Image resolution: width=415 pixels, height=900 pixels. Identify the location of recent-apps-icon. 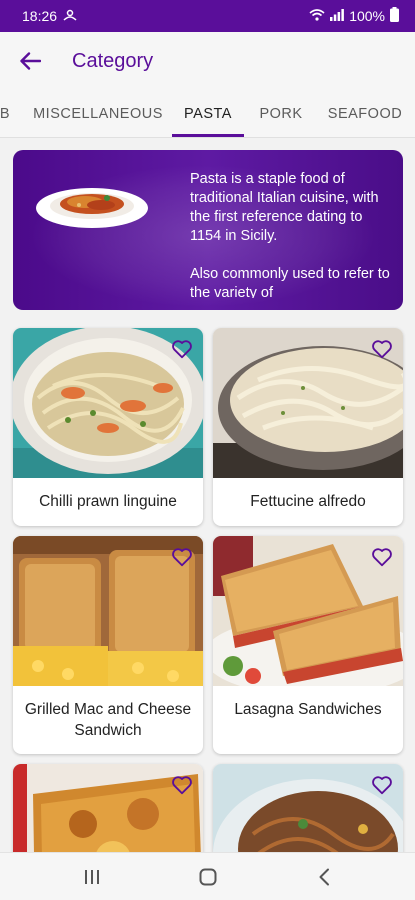
(92, 877).